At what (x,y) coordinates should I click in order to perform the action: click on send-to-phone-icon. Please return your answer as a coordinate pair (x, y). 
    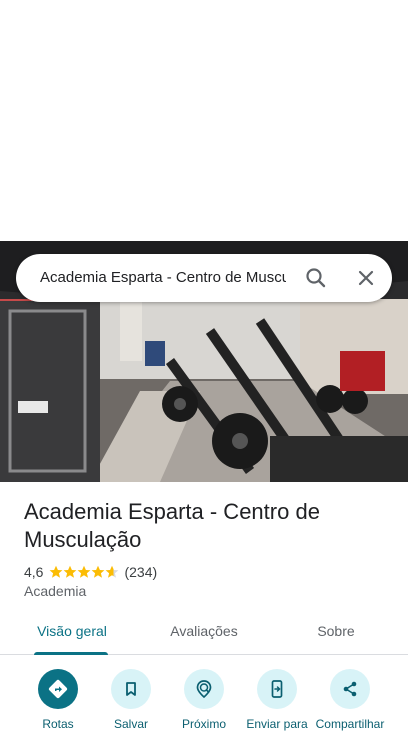
    Looking at the image, I should click on (277, 689).